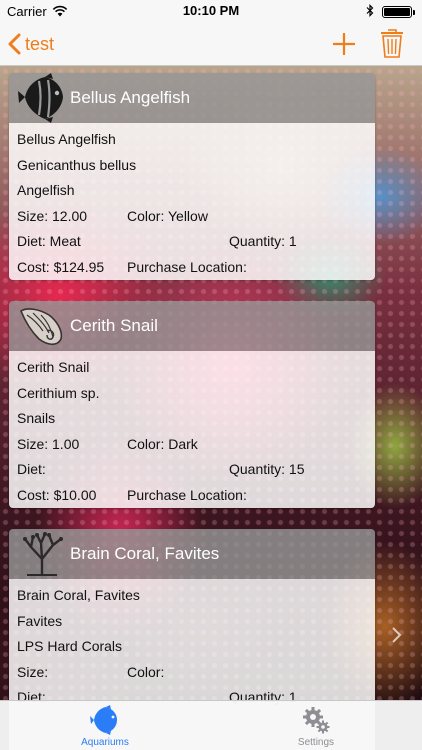 The width and height of the screenshot is (422, 750). Describe the element at coordinates (41, 327) in the screenshot. I see `snail-shell-icon` at that location.